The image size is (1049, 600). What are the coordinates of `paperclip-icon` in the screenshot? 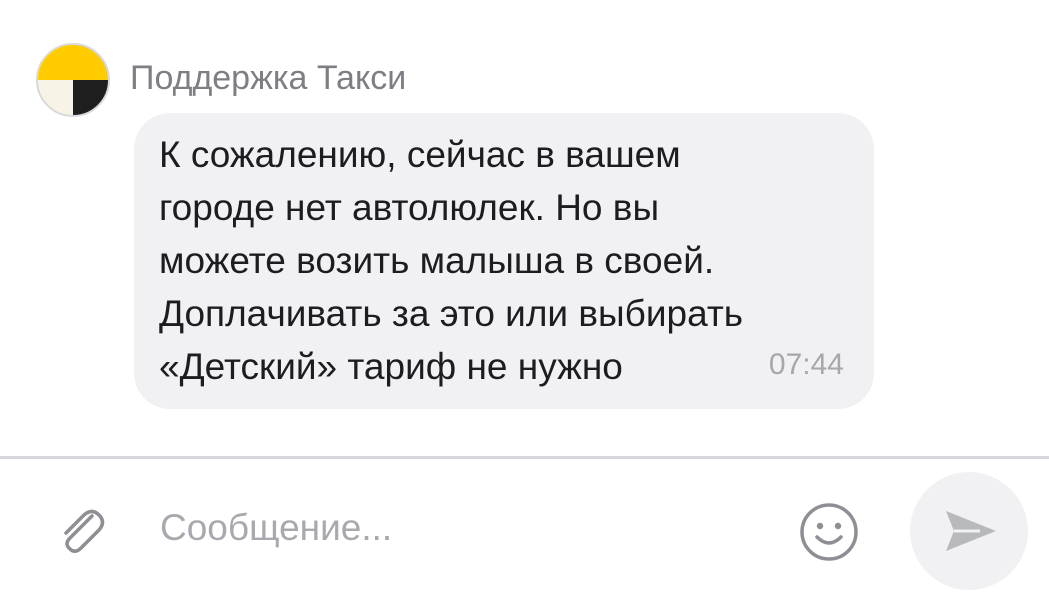 It's located at (84, 531).